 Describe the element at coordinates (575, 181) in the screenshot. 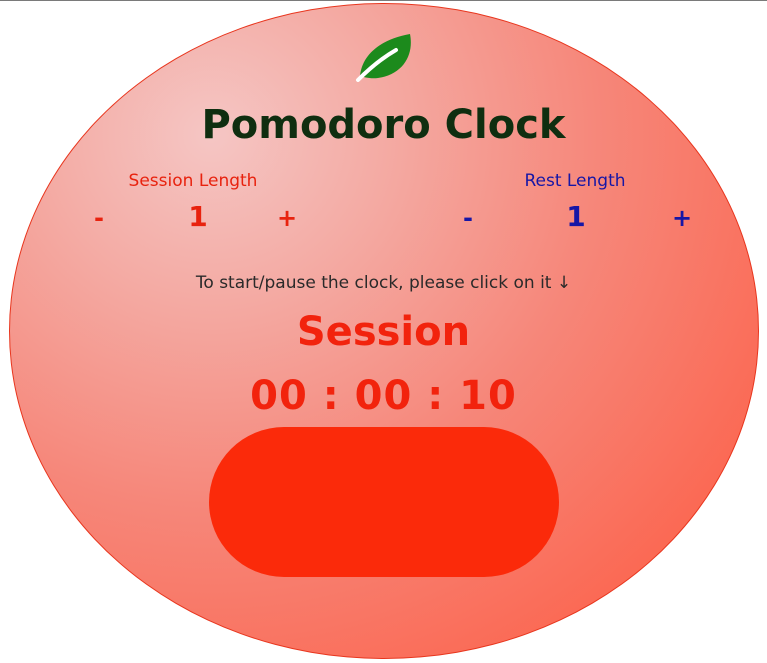

I see `rest-length-label: Rest Length` at that location.